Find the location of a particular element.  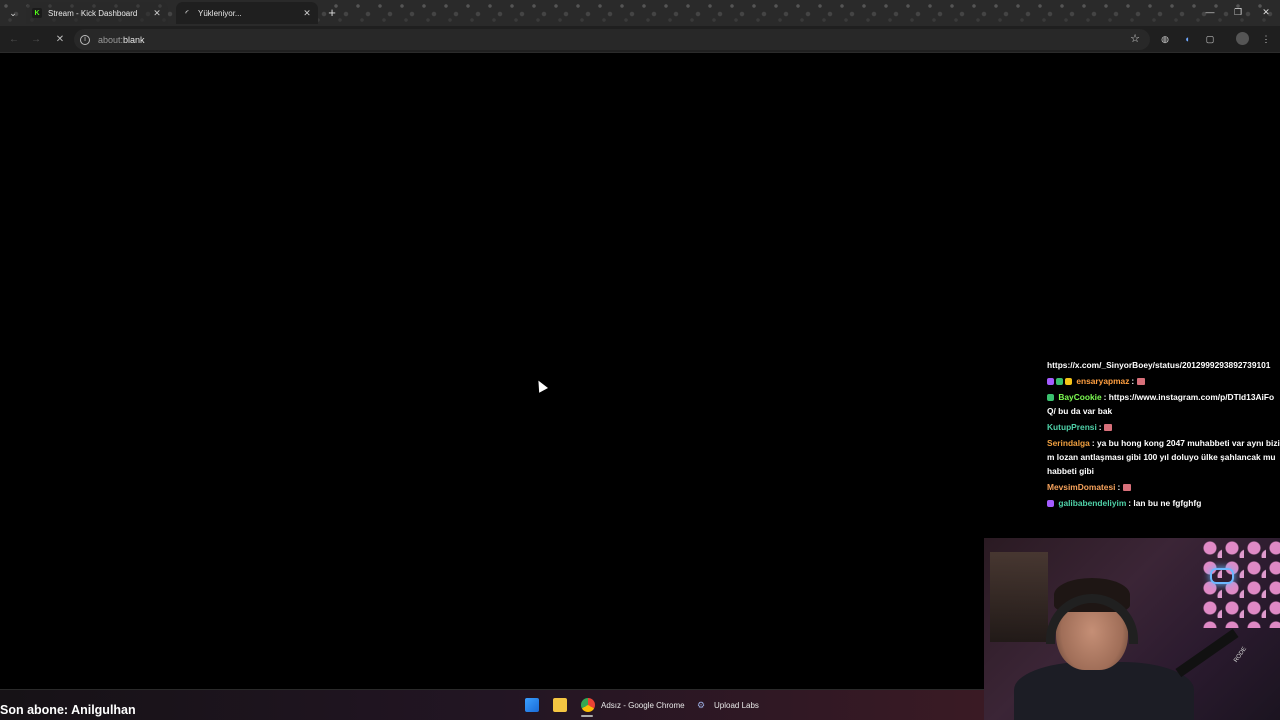

tab-search-chevron-icon: ⌄ is located at coordinates (13, 13).